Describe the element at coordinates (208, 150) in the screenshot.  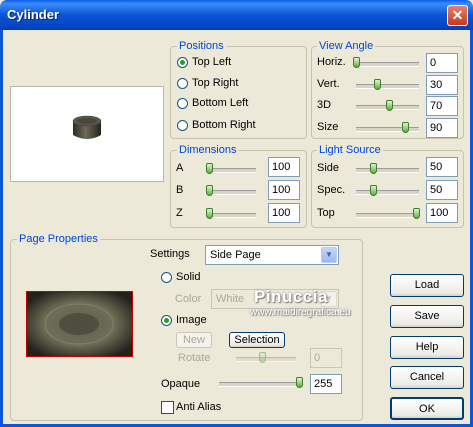
I see `dimensions-legend: Dimensions` at that location.